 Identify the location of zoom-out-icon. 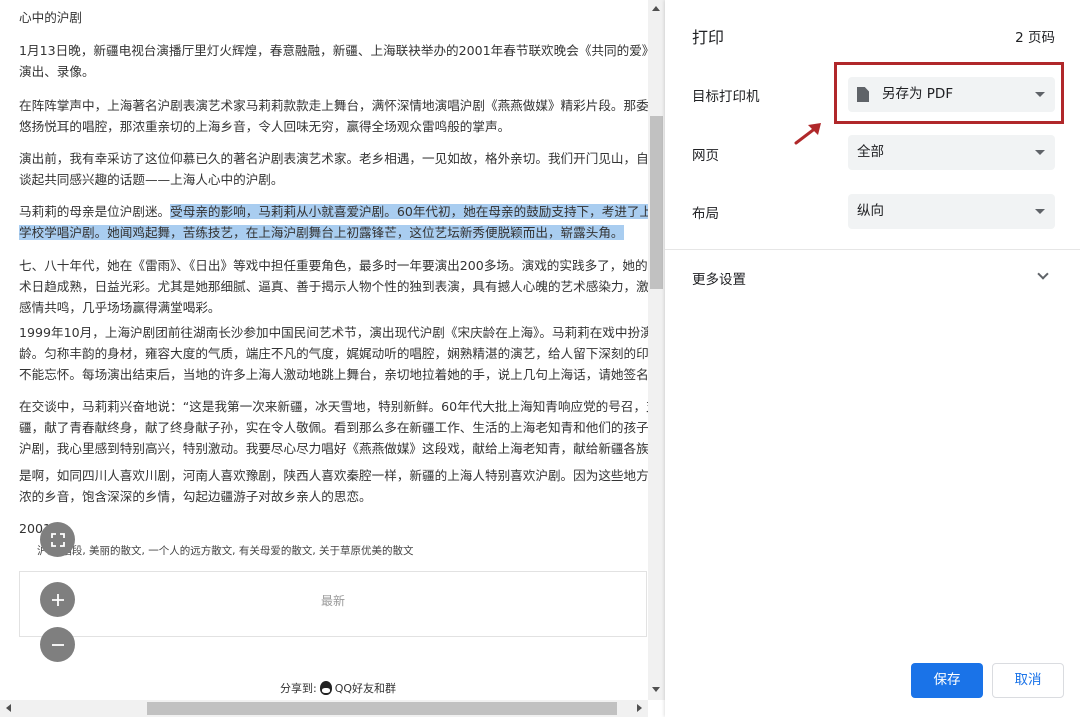
(58, 645).